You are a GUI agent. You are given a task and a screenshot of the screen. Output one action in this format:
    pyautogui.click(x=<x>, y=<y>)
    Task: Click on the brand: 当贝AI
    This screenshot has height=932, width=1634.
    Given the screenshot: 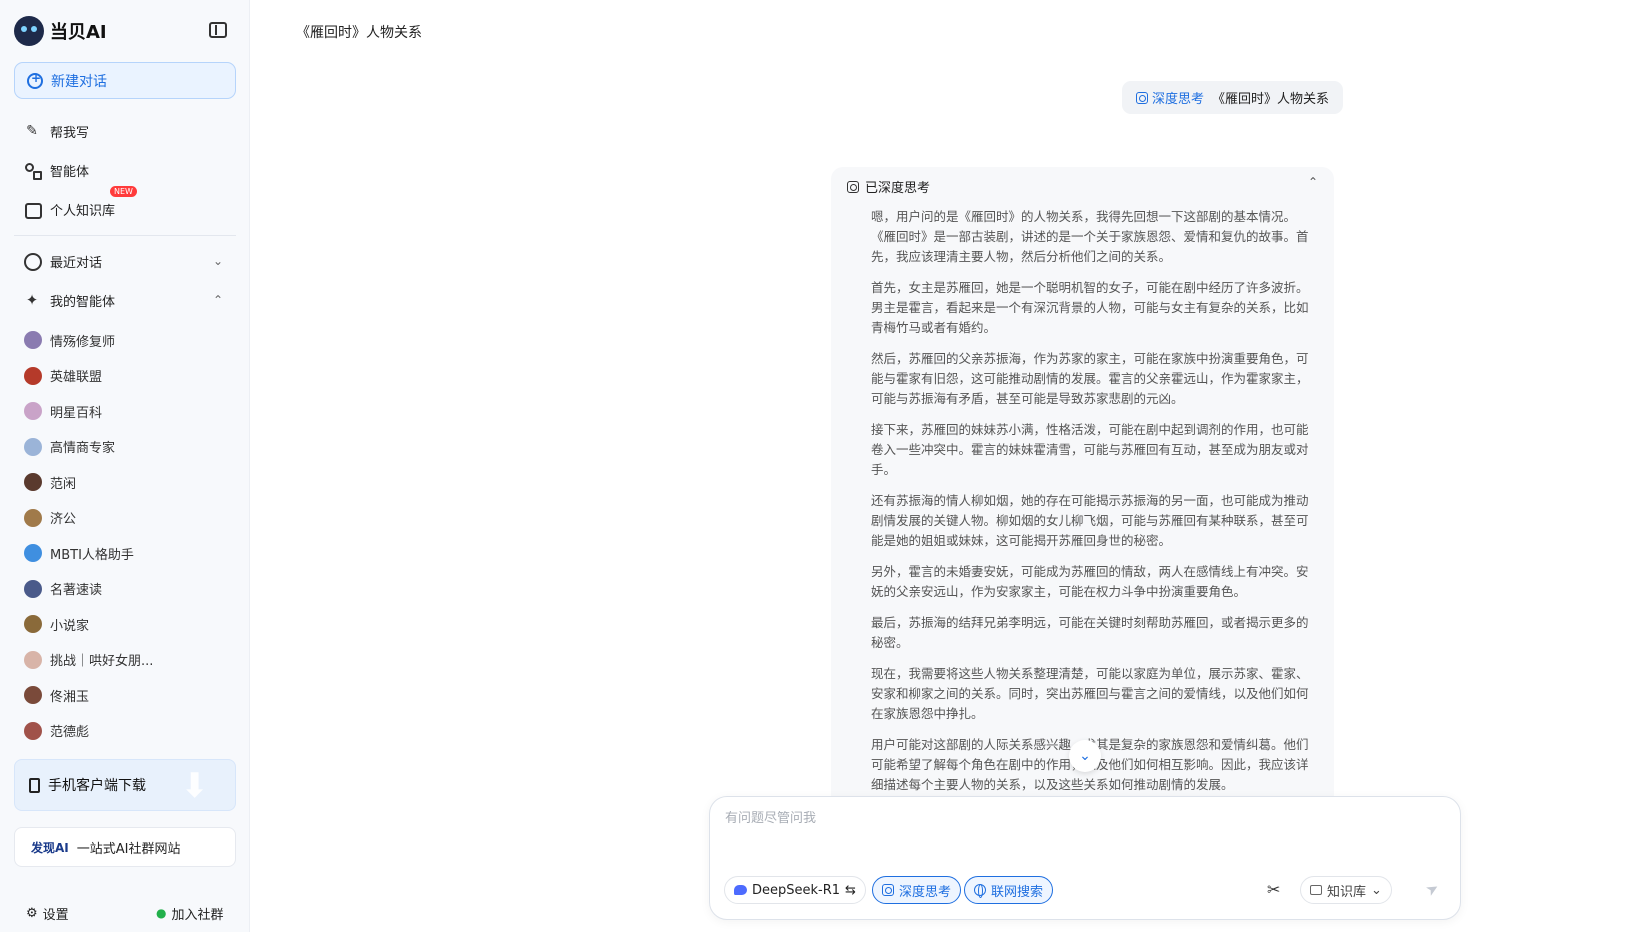 What is the action you would take?
    pyautogui.click(x=60, y=31)
    